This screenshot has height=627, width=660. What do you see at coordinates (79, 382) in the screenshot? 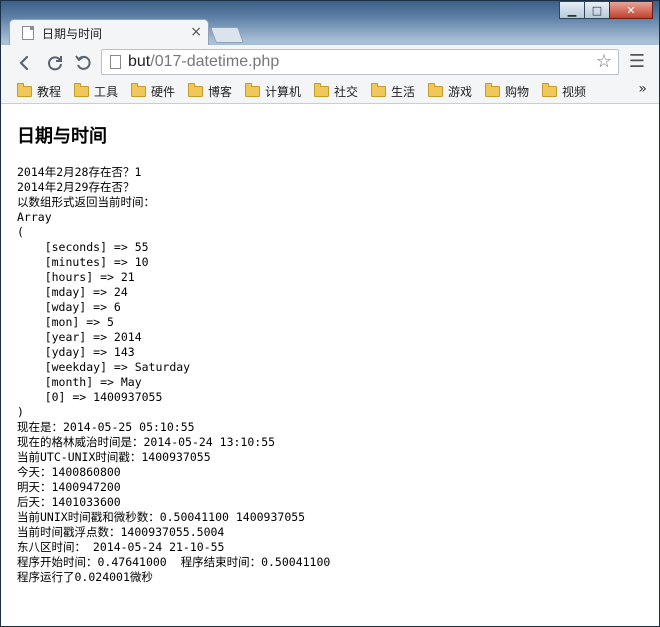
I see `output-line: [month] => May` at bounding box center [79, 382].